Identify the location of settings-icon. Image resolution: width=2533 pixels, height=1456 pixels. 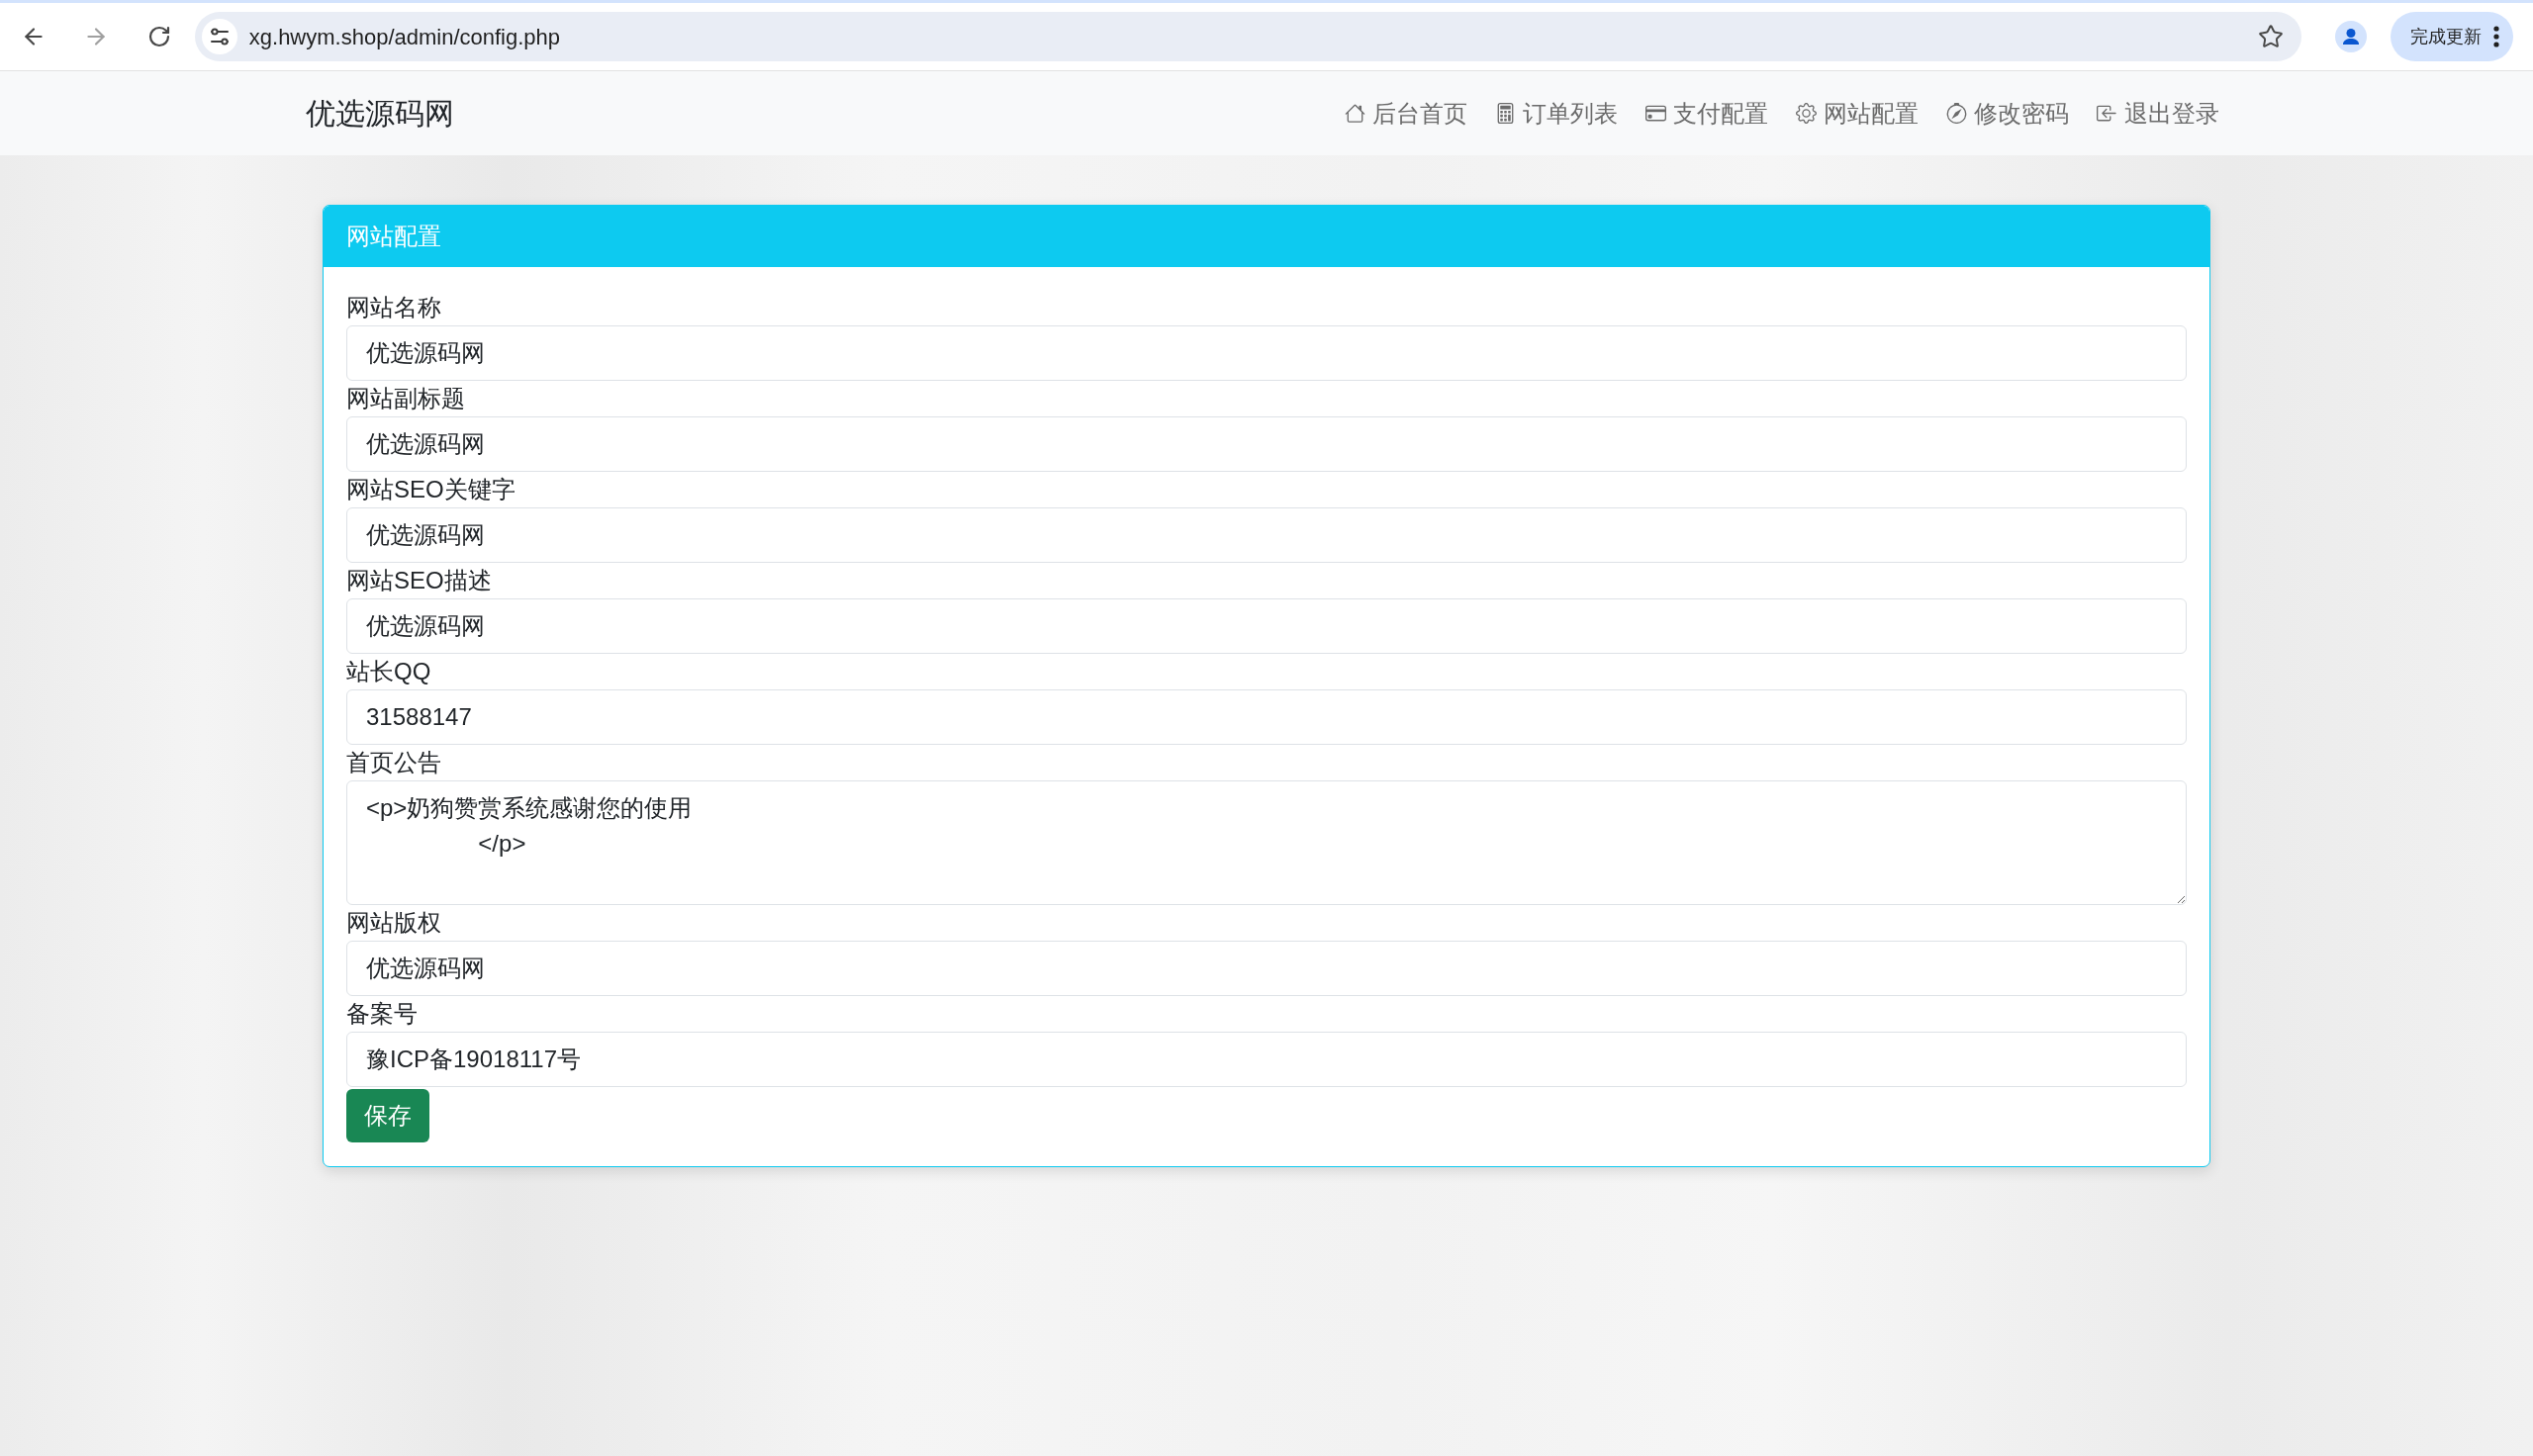
(1806, 113).